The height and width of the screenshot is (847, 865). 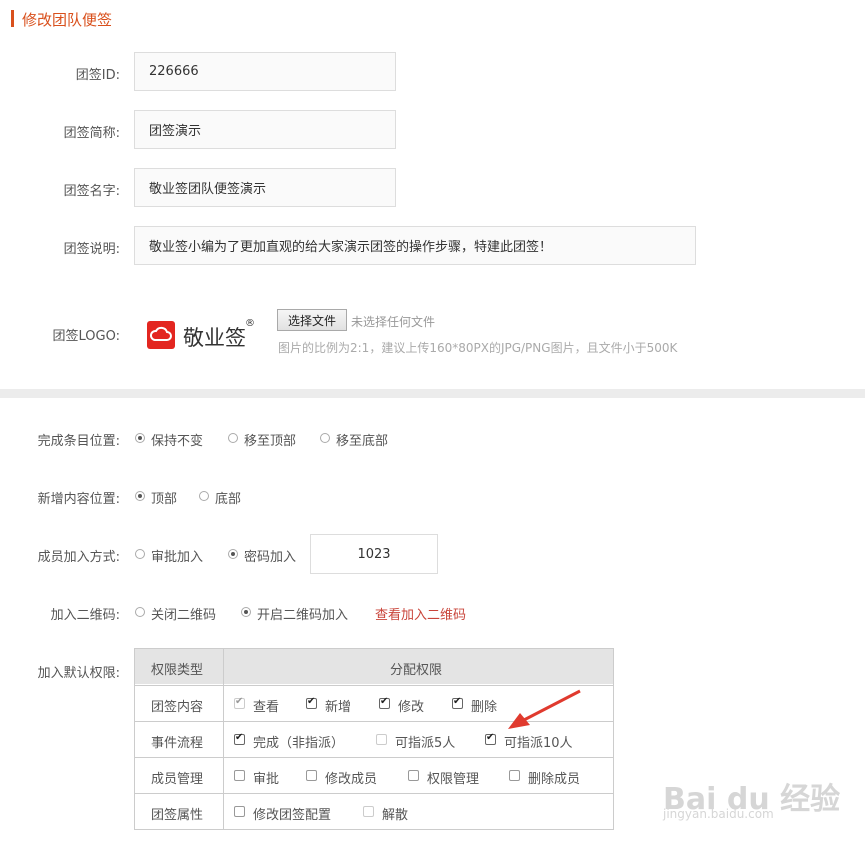 I want to click on qr-code-label: 加入二维码:, so click(x=85, y=615).